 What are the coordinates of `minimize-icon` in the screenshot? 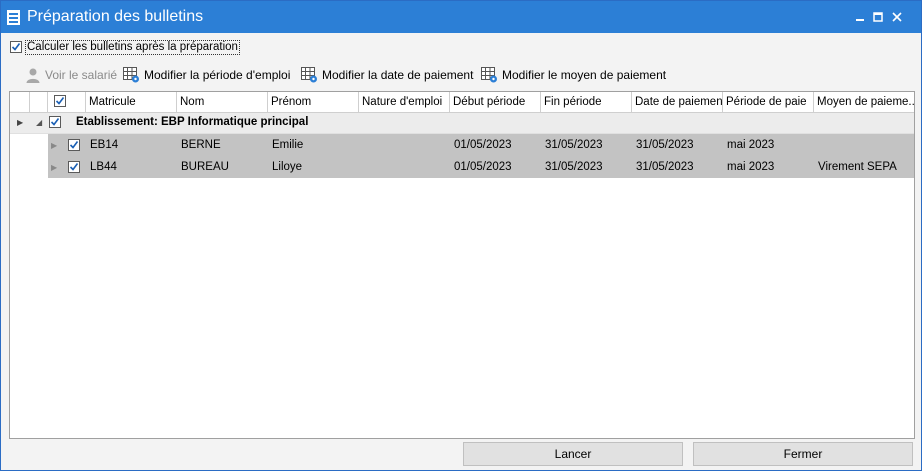 It's located at (860, 17).